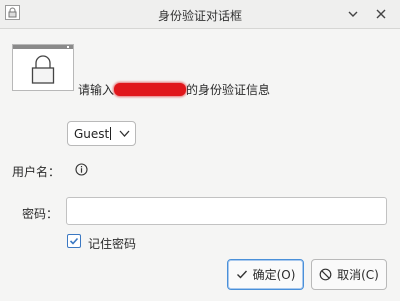 The width and height of the screenshot is (400, 301). I want to click on padlock-icon, so click(43, 69).